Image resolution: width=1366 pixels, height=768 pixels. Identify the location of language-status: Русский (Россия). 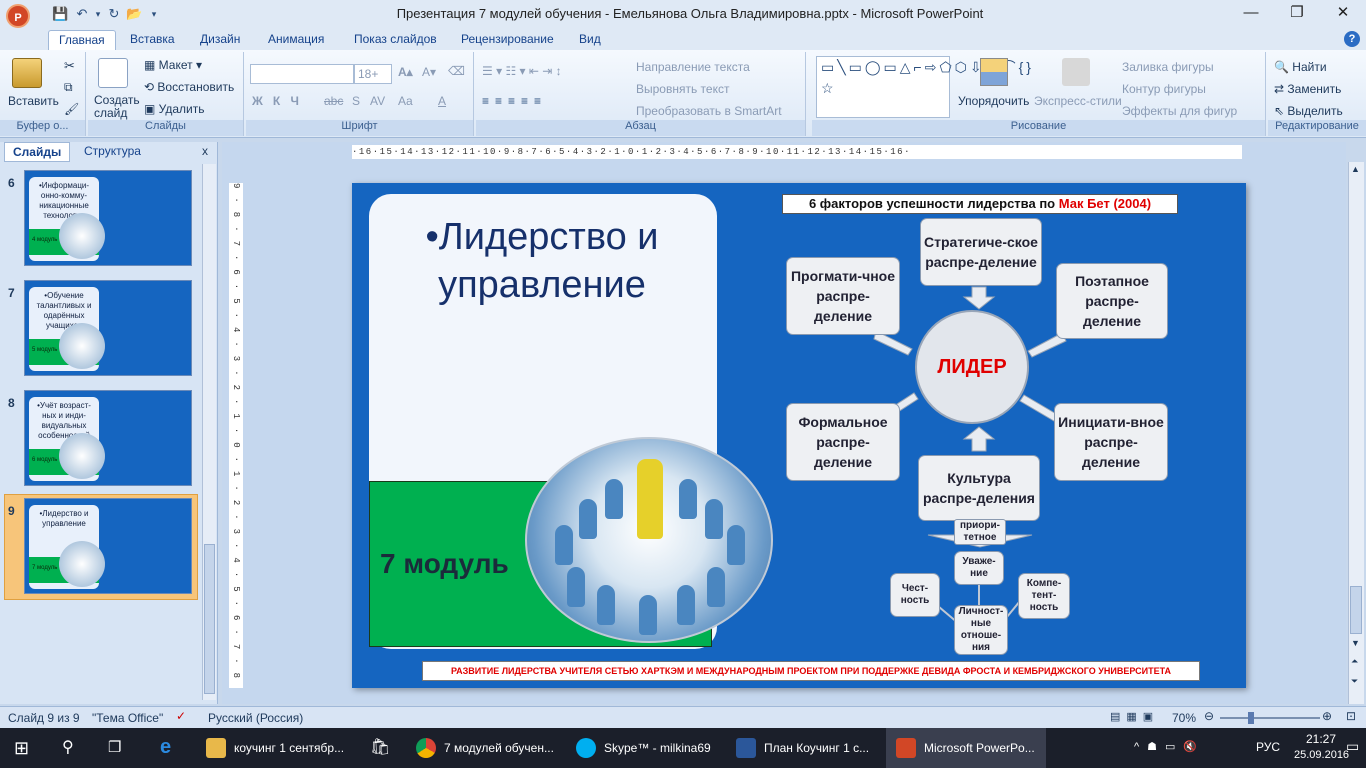
(255, 718).